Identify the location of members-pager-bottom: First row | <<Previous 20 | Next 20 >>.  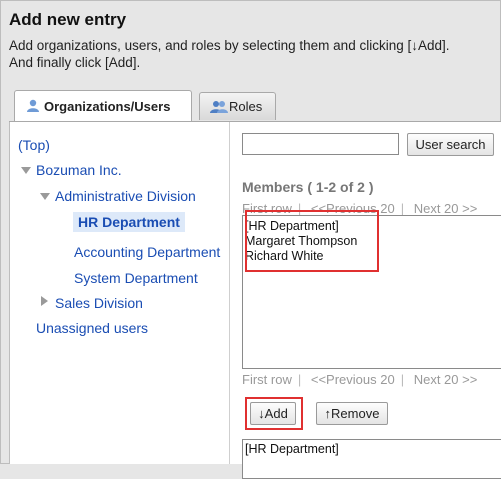
(362, 379).